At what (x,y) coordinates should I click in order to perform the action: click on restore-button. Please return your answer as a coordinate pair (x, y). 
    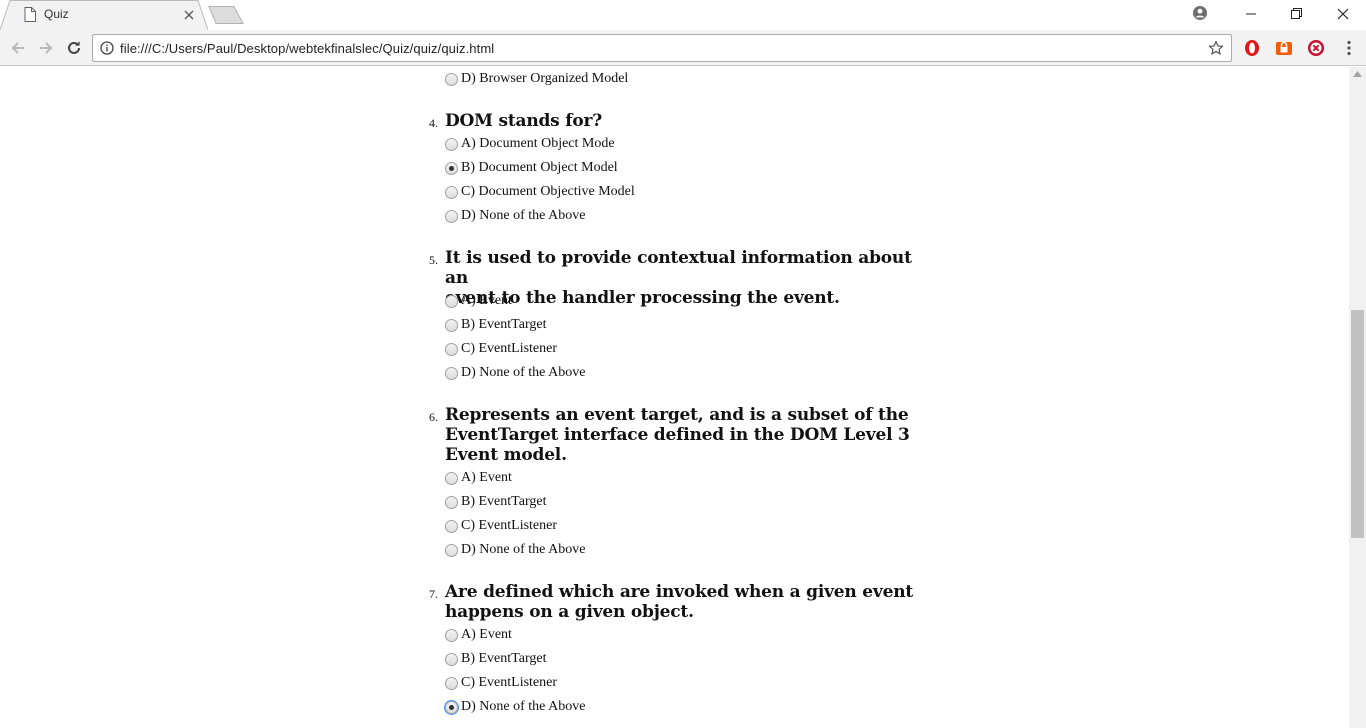
    Looking at the image, I should click on (1297, 14).